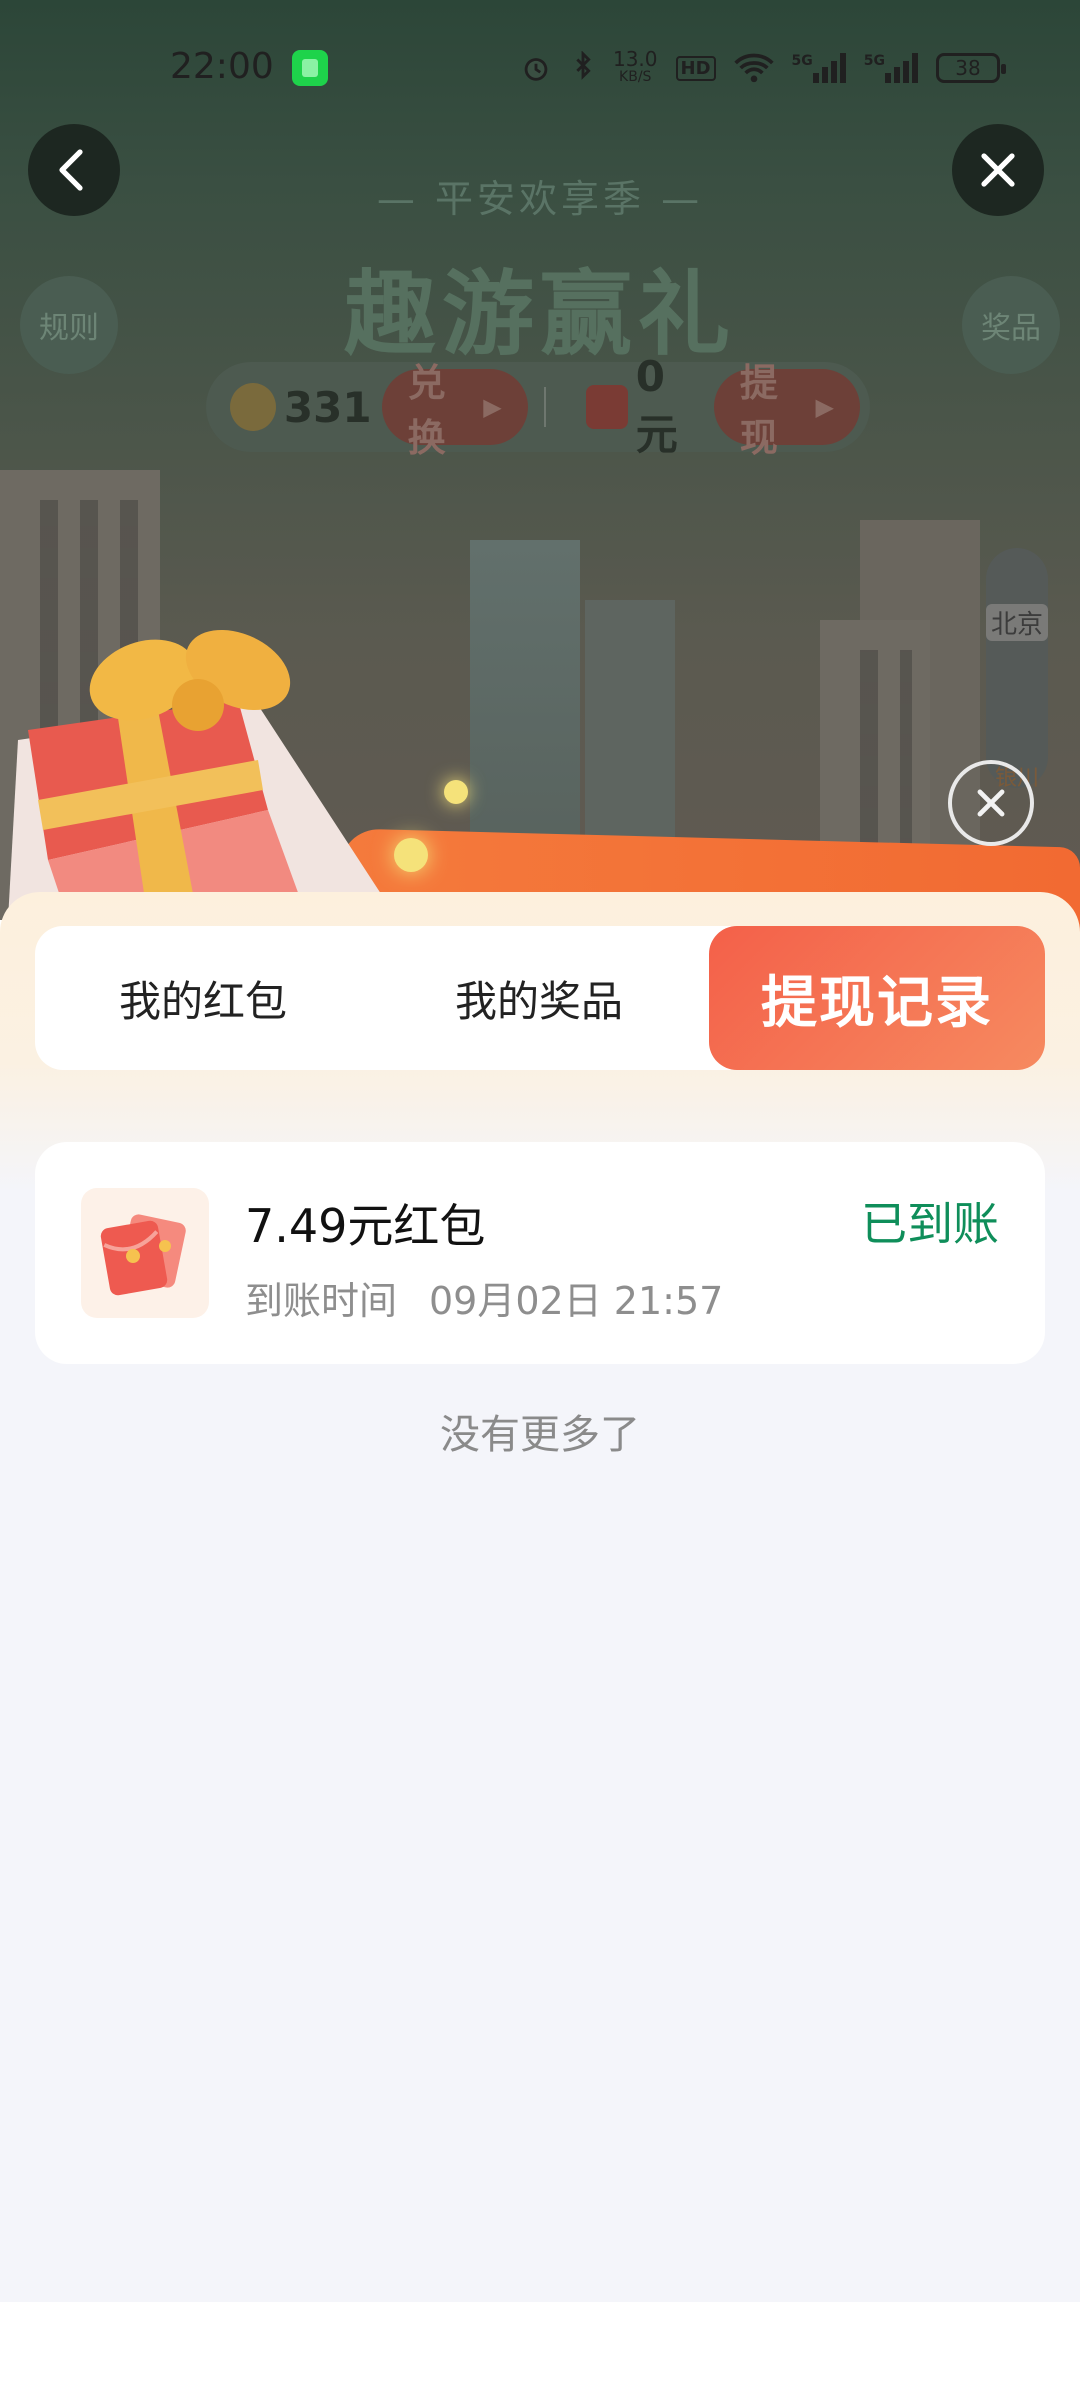 The width and height of the screenshot is (1080, 2400). What do you see at coordinates (874, 61) in the screenshot?
I see `net-type-2: 5G` at bounding box center [874, 61].